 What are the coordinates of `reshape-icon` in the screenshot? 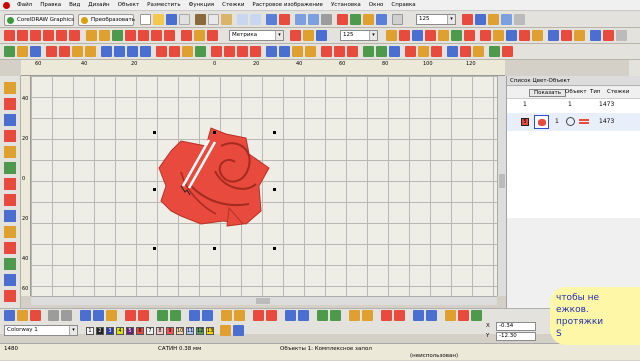 It's located at (22, 51).